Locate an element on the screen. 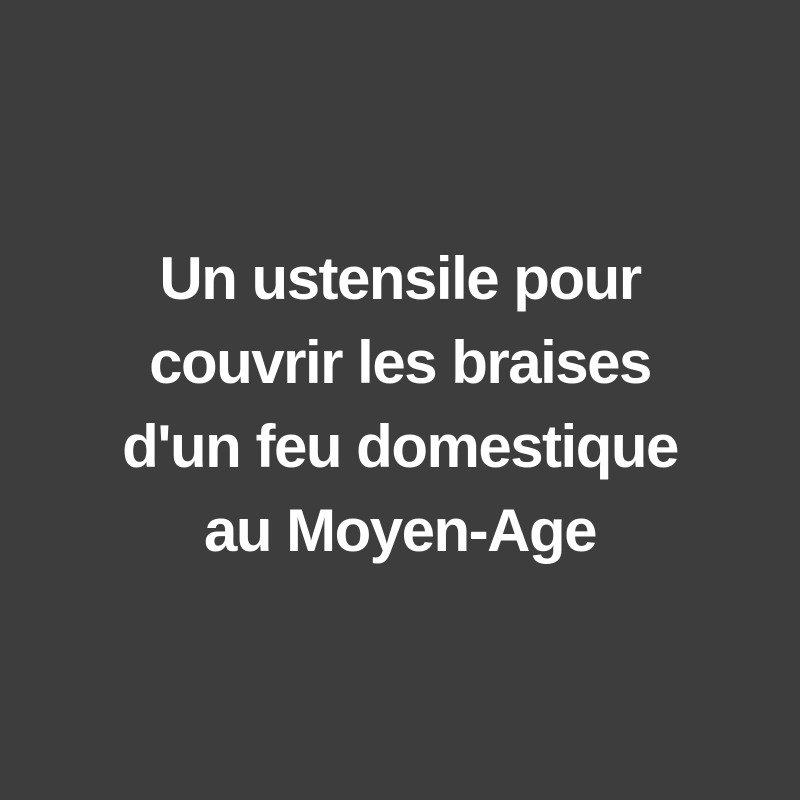  caption-line-3: d'un feu domestique is located at coordinates (400, 446).